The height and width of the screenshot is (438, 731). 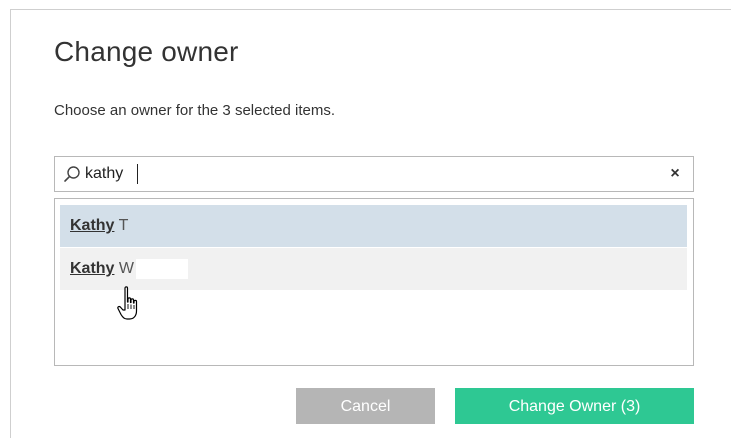 What do you see at coordinates (574, 406) in the screenshot?
I see `change-owner-button: Change Owner (3)` at bounding box center [574, 406].